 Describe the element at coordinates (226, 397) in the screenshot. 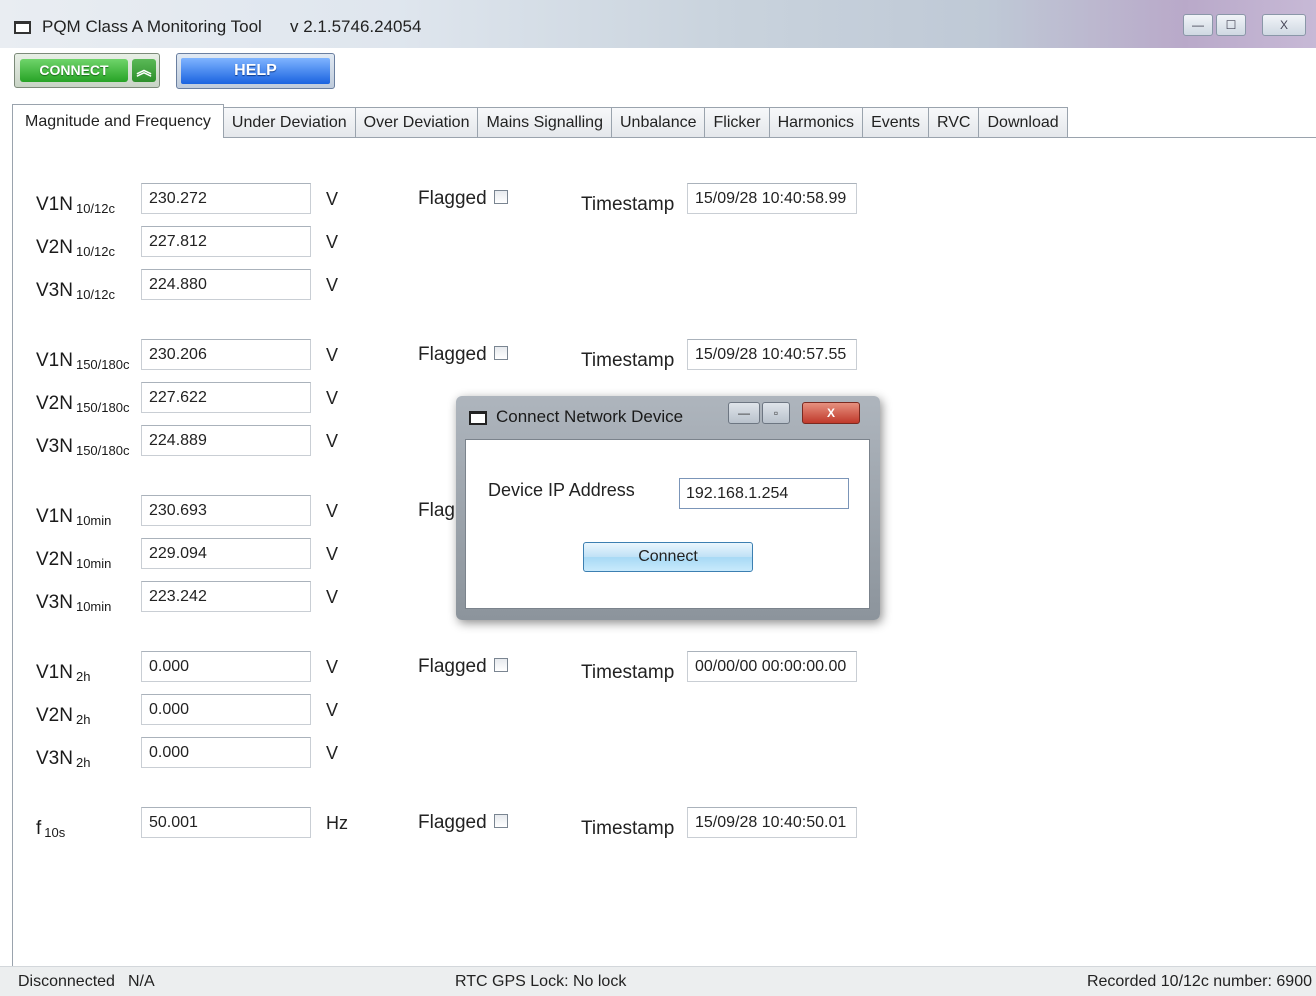

I see `value-field: 227.622` at that location.